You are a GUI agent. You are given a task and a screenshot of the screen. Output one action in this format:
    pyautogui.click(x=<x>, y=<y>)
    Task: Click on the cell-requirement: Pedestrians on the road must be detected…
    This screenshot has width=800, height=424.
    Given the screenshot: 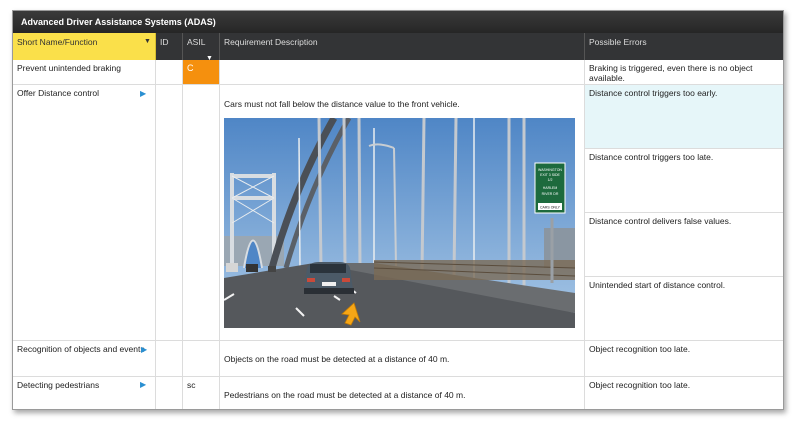 What is the action you would take?
    pyautogui.click(x=402, y=393)
    